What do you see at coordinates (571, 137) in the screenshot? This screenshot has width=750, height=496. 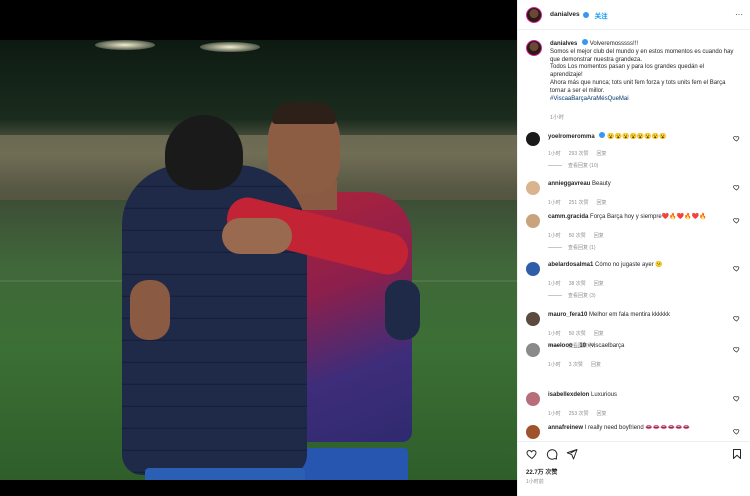 I see `commenter-username: yoelromeromma` at bounding box center [571, 137].